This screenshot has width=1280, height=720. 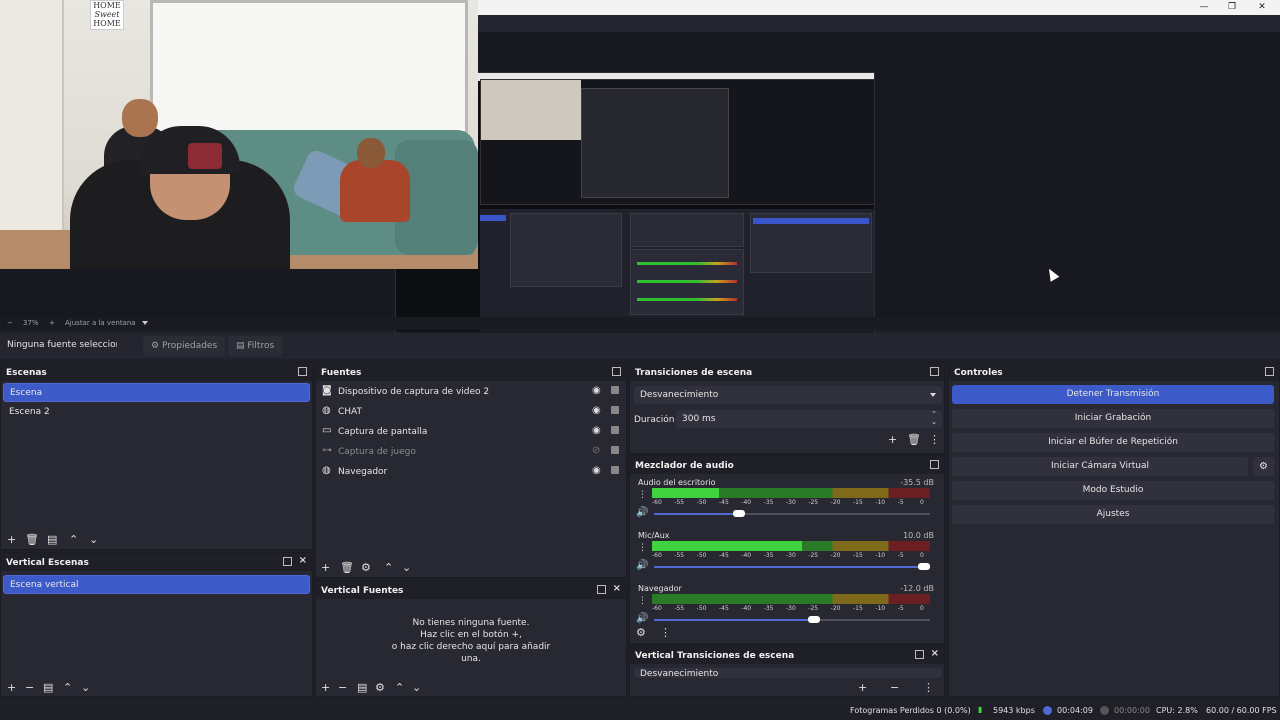 What do you see at coordinates (471, 431) in the screenshot?
I see `source-item: ▭ Captura de pantalla ◉` at bounding box center [471, 431].